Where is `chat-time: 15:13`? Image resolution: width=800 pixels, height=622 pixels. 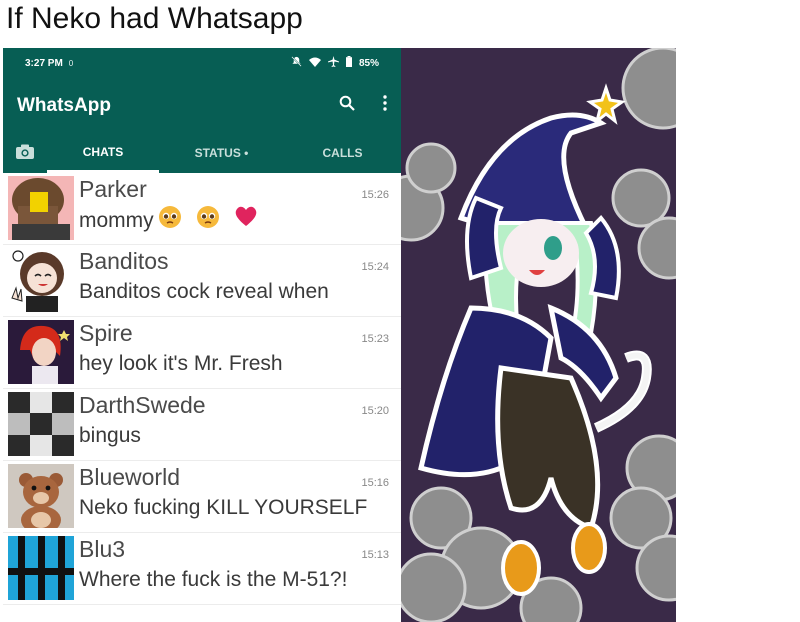 chat-time: 15:13 is located at coordinates (375, 555).